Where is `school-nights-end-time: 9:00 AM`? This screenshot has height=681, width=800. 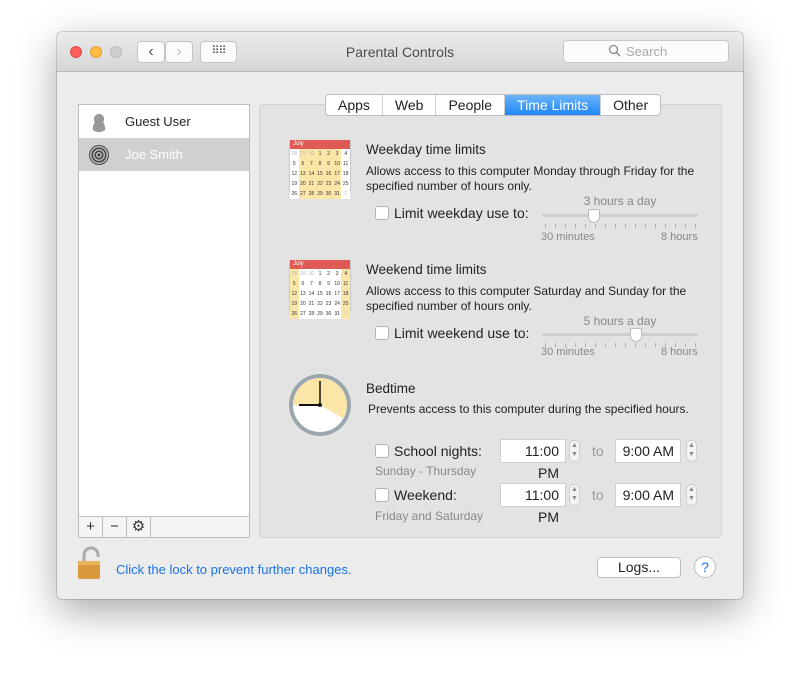
school-nights-end-time: 9:00 AM is located at coordinates (648, 451).